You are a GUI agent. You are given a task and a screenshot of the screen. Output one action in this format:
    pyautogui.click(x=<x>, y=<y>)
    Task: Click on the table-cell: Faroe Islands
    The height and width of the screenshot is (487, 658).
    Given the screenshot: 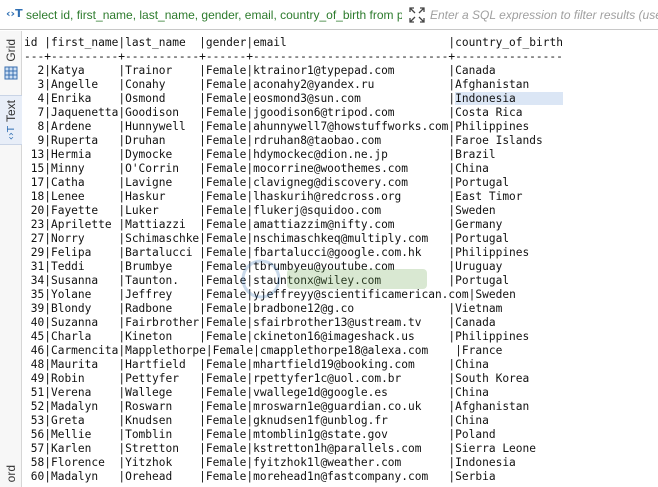 What is the action you would take?
    pyautogui.click(x=509, y=140)
    